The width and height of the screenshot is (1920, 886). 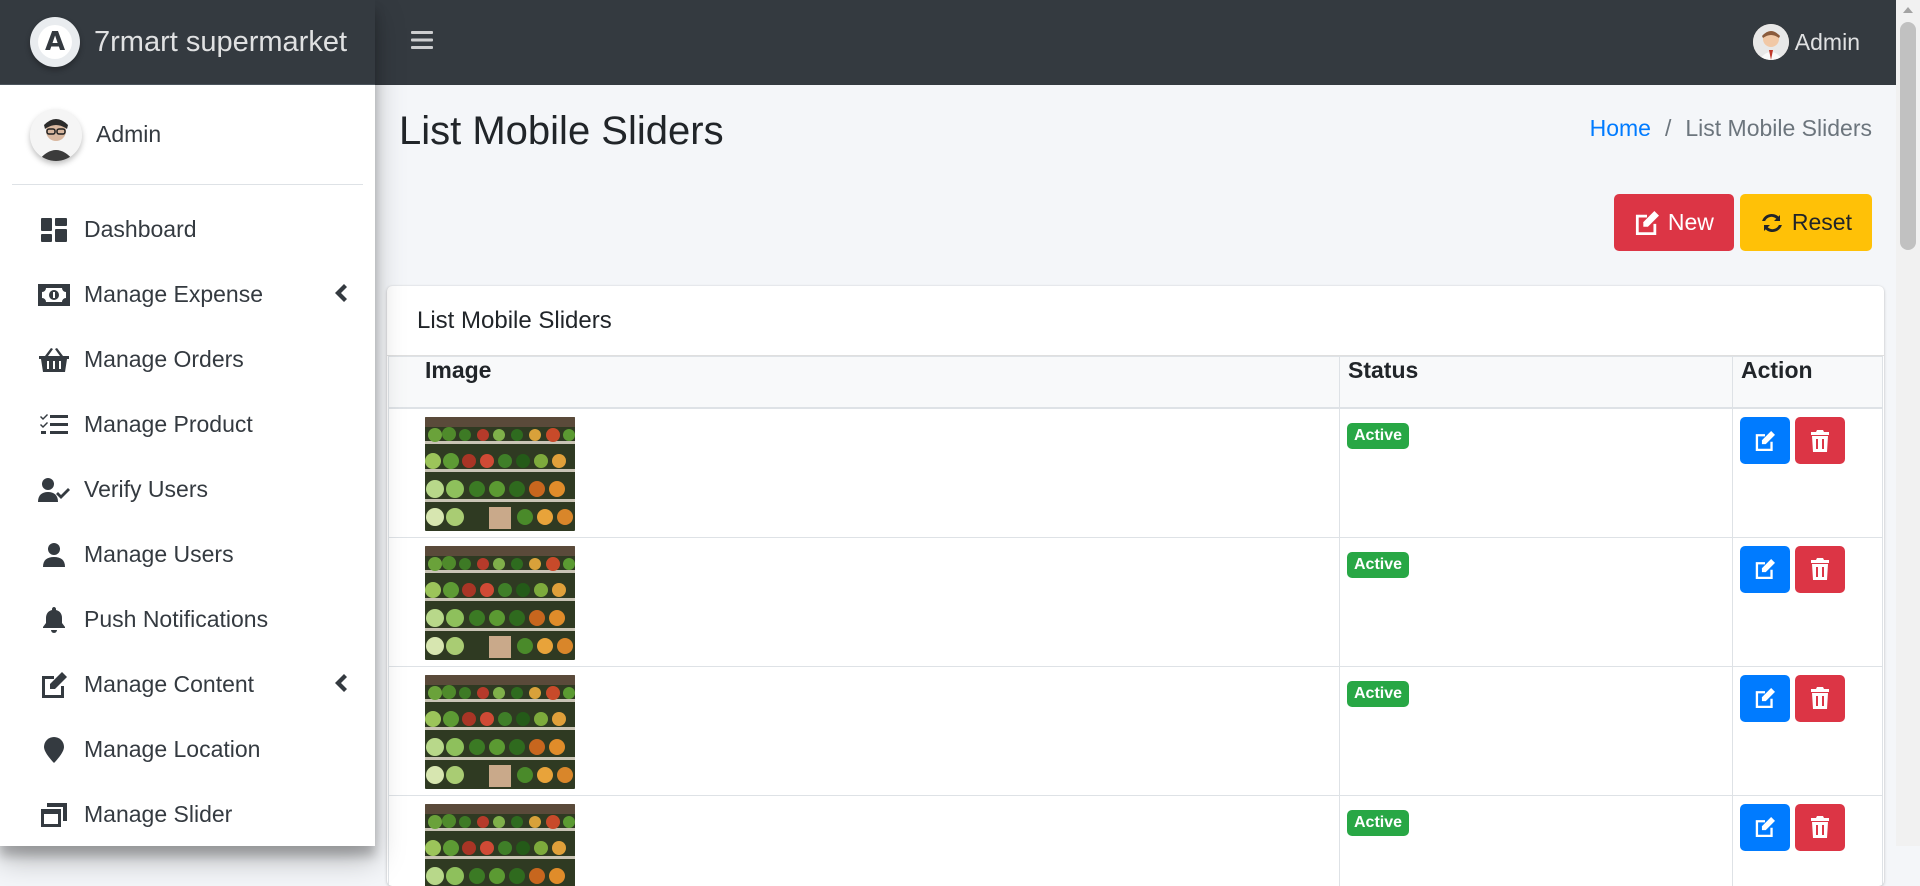 I want to click on breadcrumb-home-link: Home, so click(x=1620, y=128).